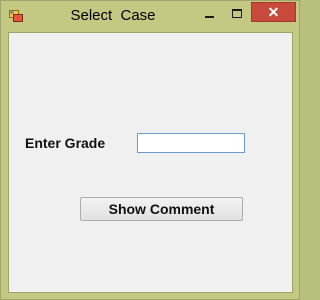 Image resolution: width=320 pixels, height=300 pixels. What do you see at coordinates (209, 17) in the screenshot?
I see `minimize-icon` at bounding box center [209, 17].